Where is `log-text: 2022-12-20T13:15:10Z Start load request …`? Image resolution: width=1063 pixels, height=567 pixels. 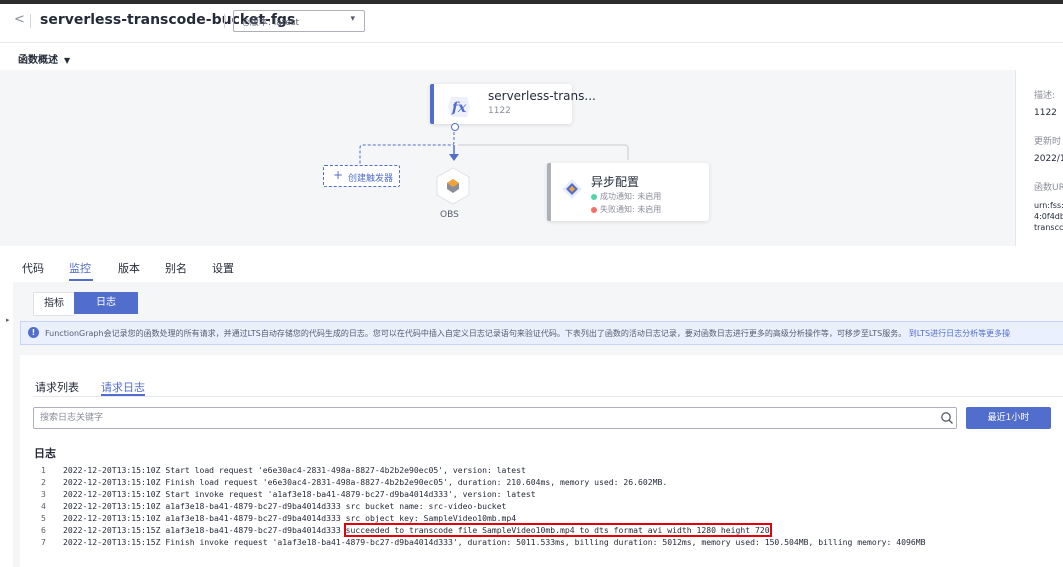 log-text: 2022-12-20T13:15:10Z Start load request … is located at coordinates (294, 470).